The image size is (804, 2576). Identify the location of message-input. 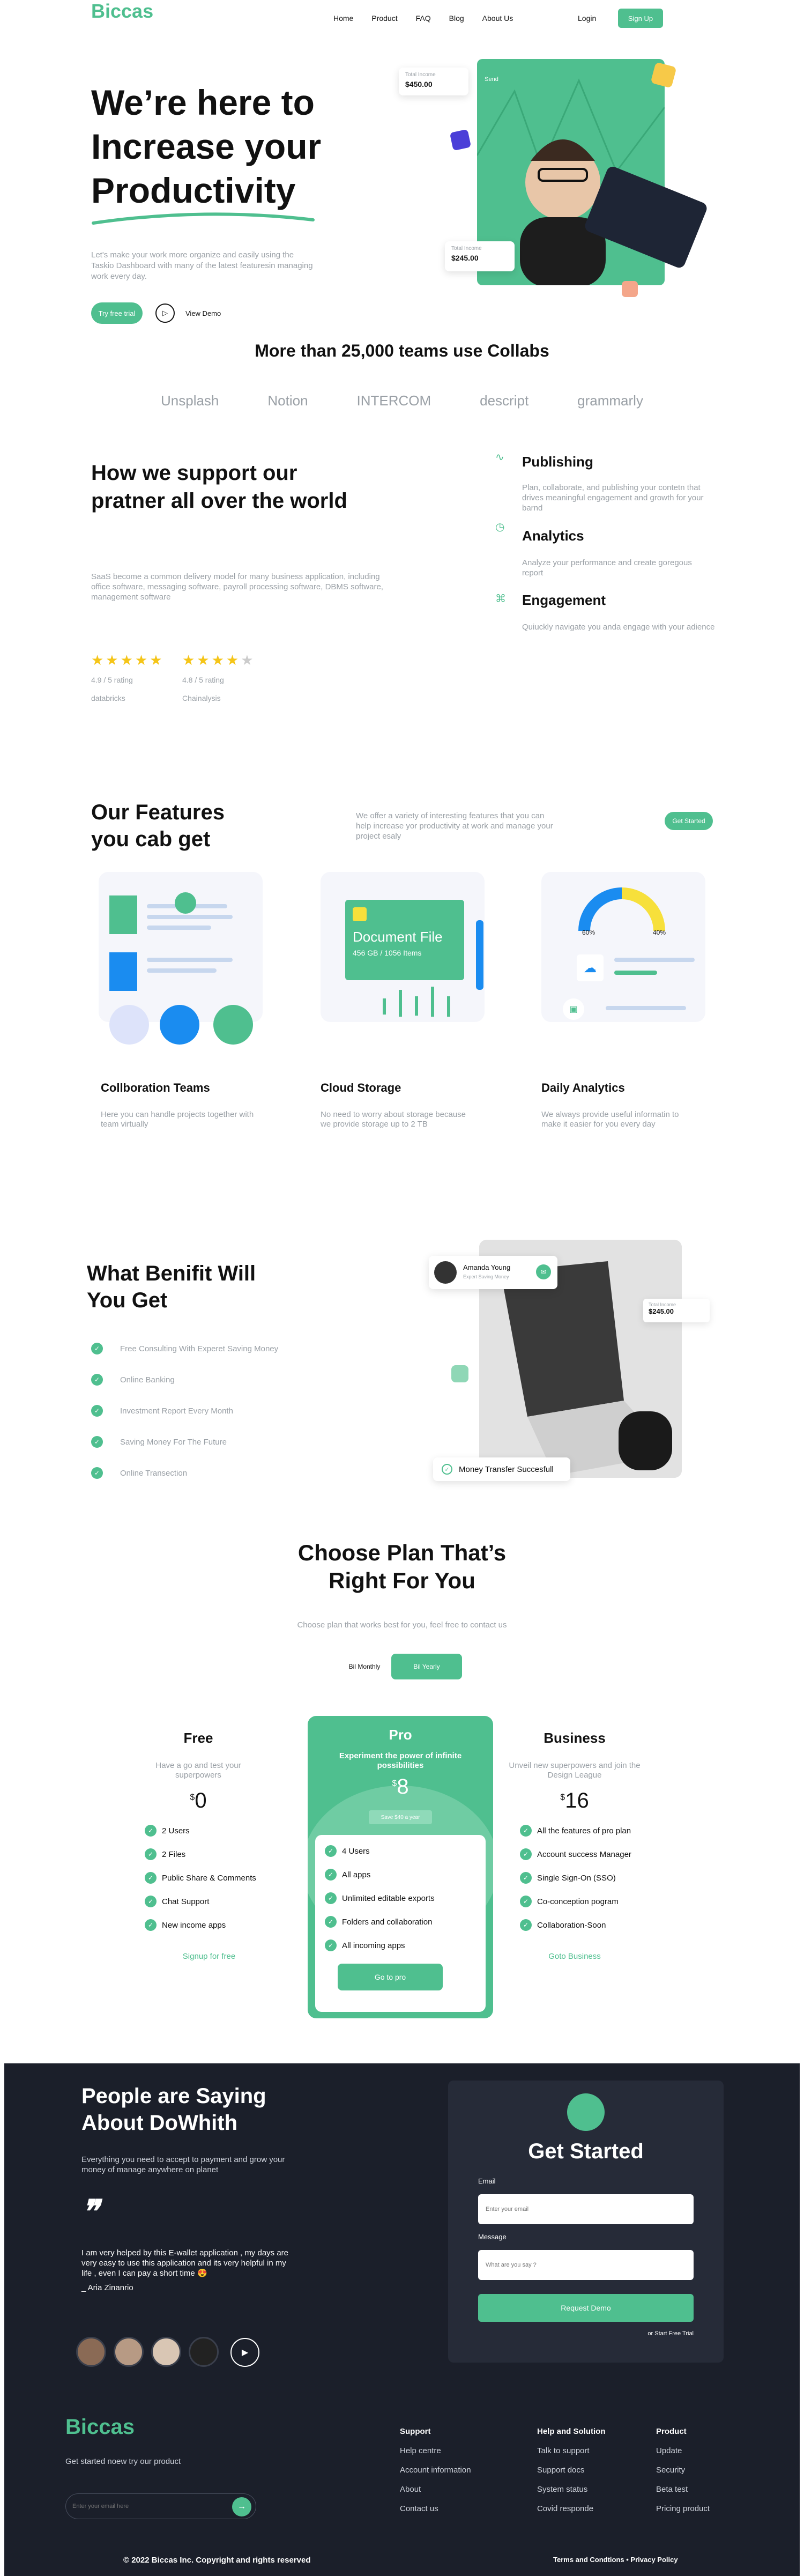
(586, 2265).